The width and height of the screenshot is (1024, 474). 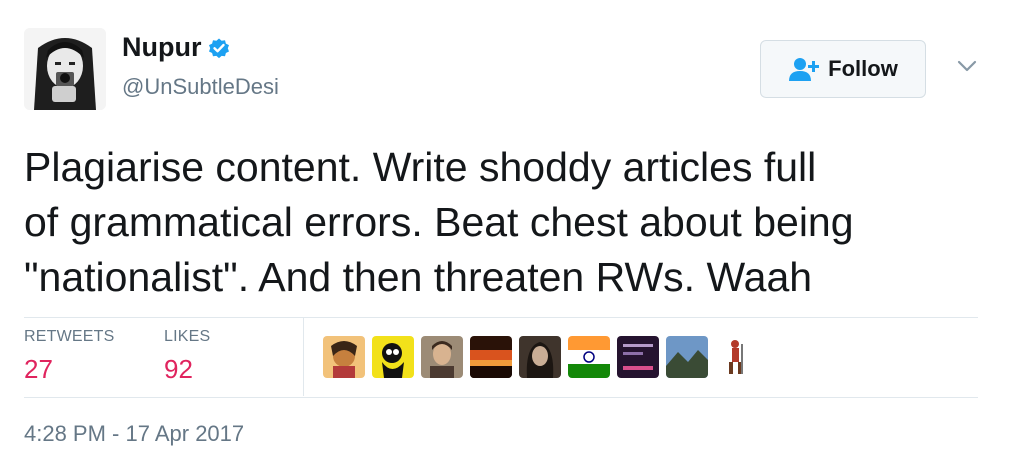 I want to click on liker-avatars, so click(x=543, y=357).